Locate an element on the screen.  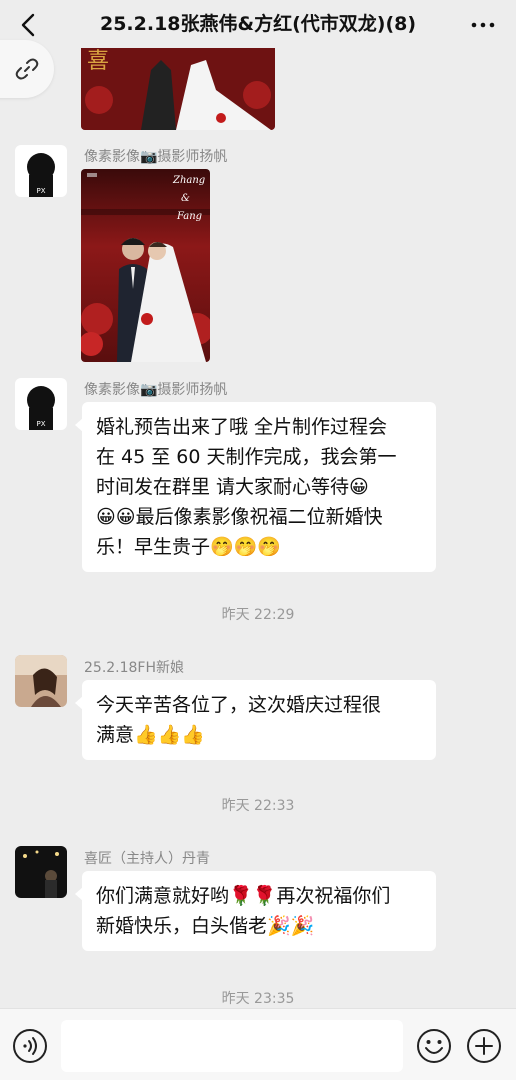
message-line: 新婚快乐，白头偕老🎉🎉 is located at coordinates (205, 926).